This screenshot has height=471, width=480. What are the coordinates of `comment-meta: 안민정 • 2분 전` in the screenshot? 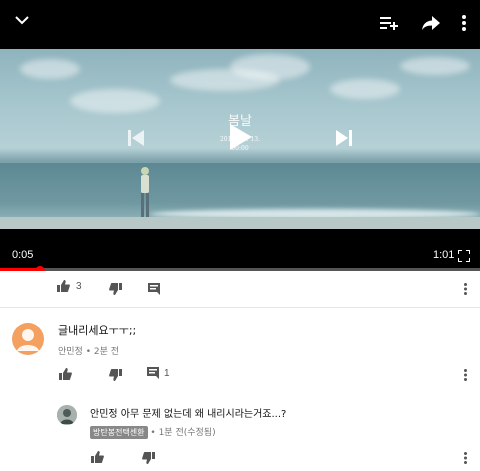 It's located at (88, 350).